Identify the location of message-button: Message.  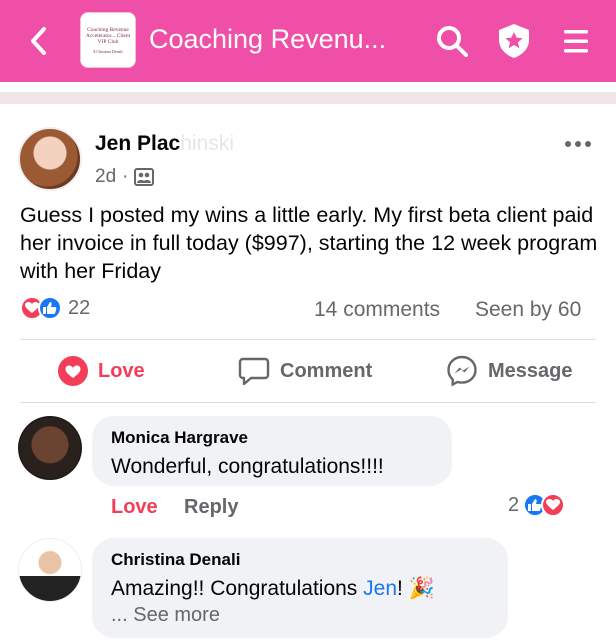
(509, 371).